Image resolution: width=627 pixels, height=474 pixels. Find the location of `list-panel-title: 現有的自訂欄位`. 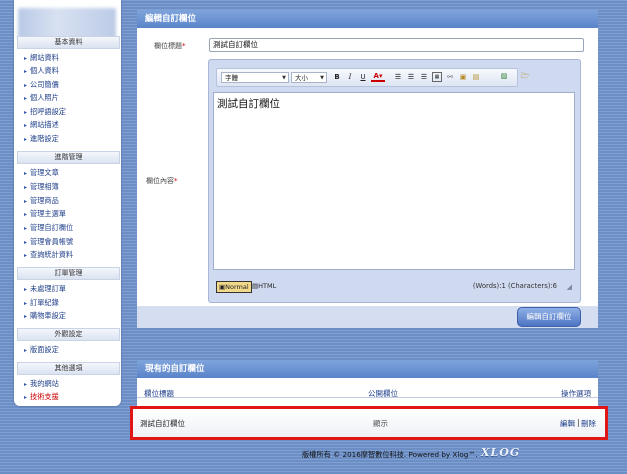

list-panel-title: 現有的自訂欄位 is located at coordinates (367, 369).